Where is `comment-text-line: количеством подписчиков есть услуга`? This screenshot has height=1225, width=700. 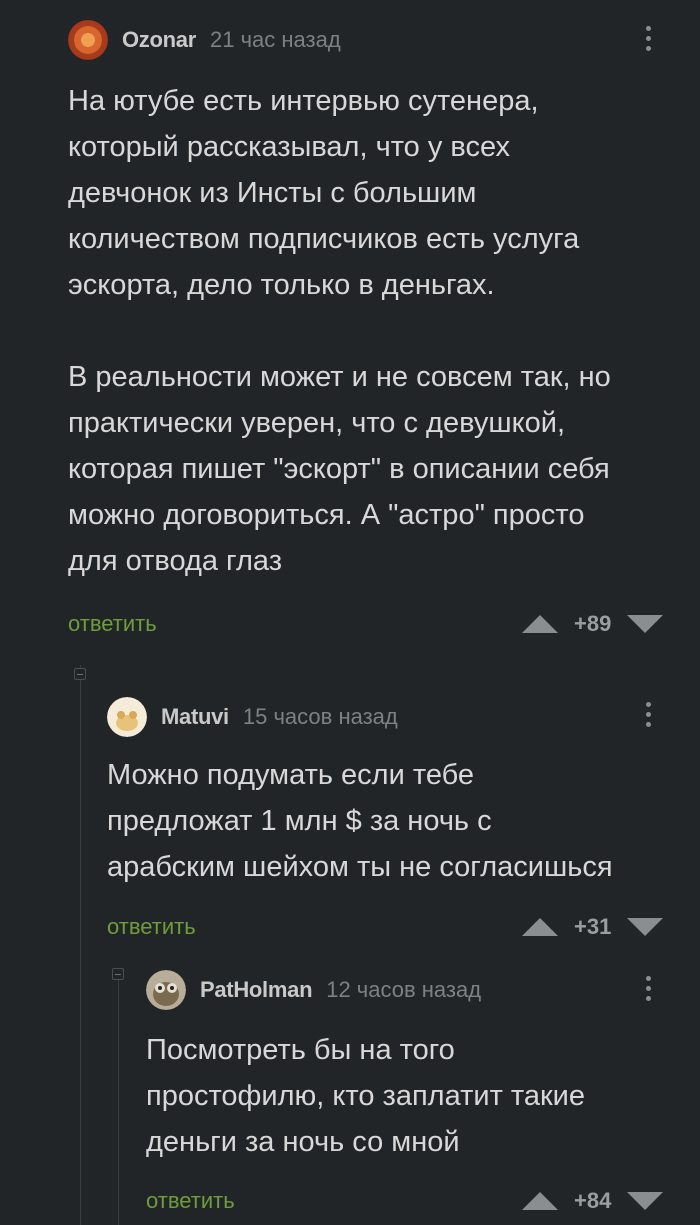 comment-text-line: количеством подписчиков есть услуга is located at coordinates (324, 239).